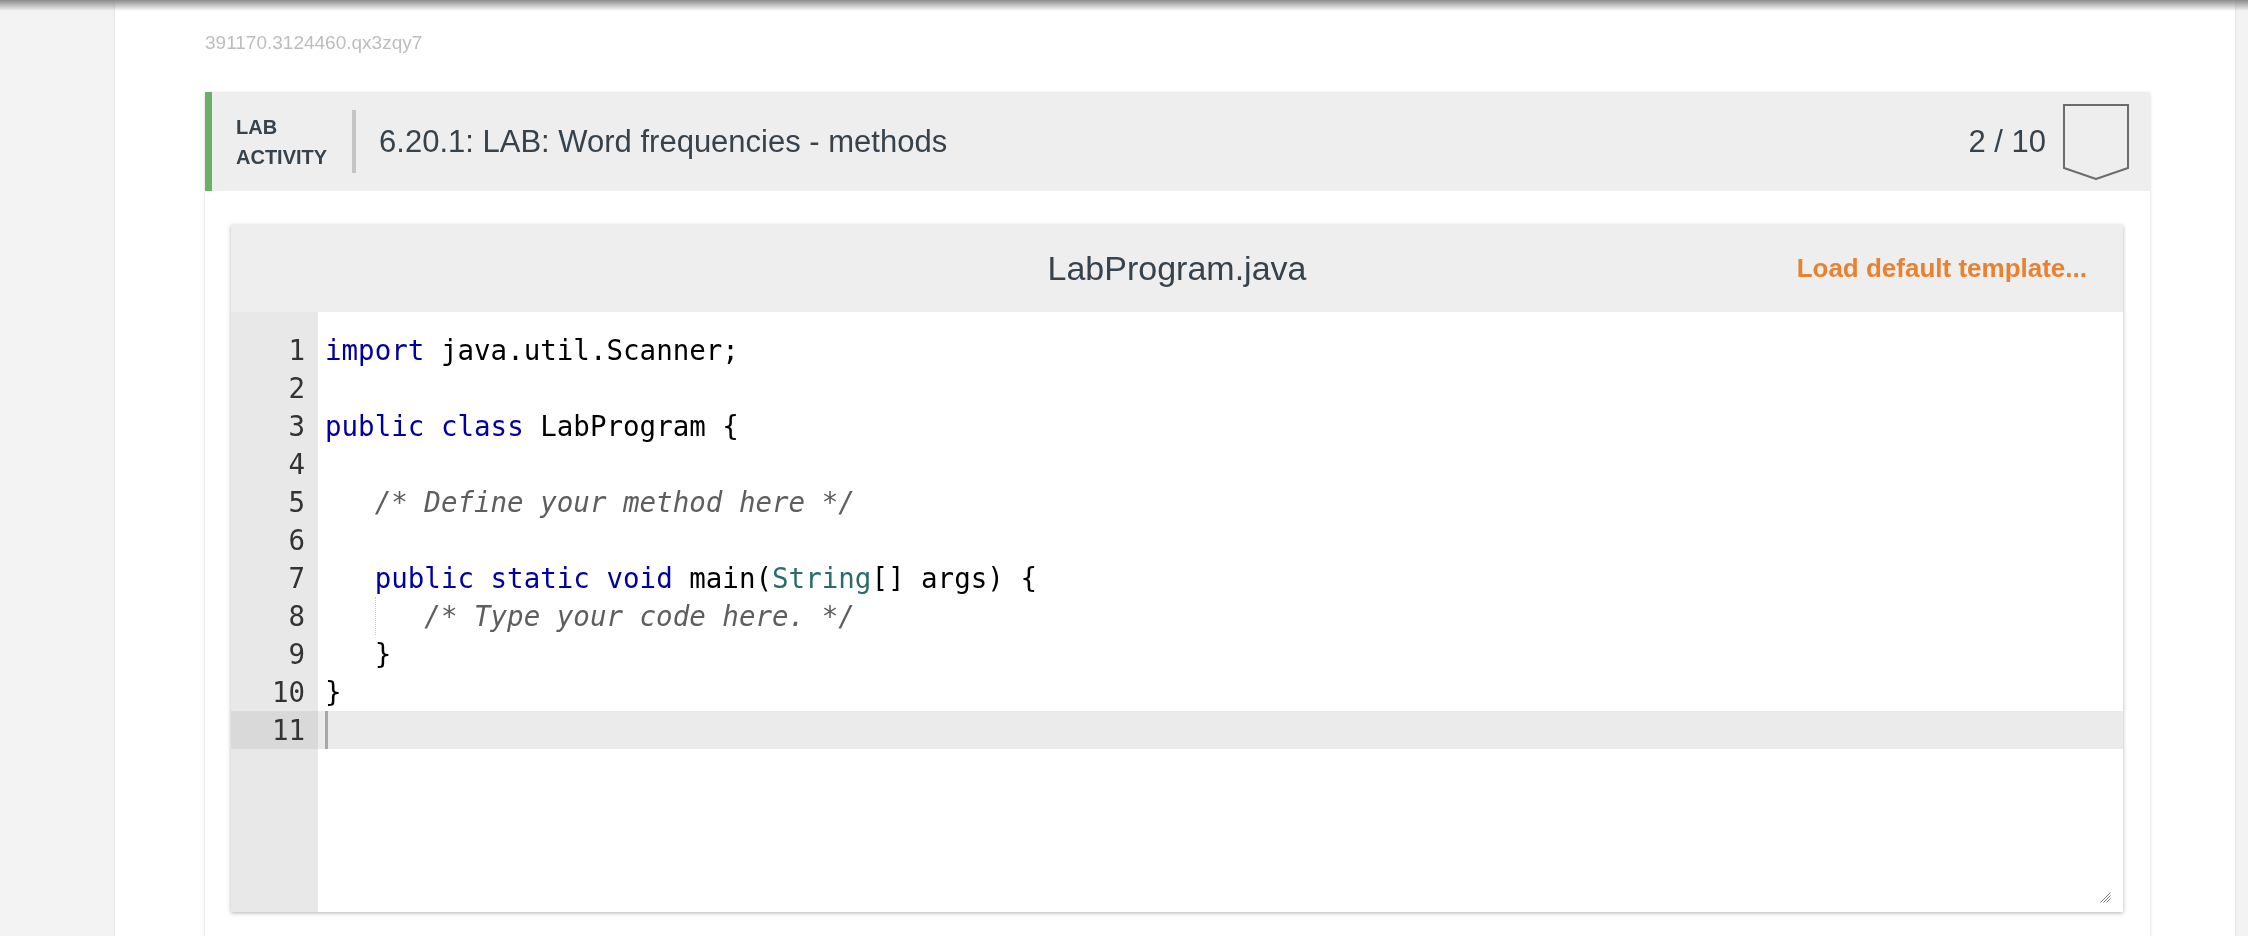 The image size is (2248, 936). What do you see at coordinates (296, 426) in the screenshot?
I see `line-number: 3` at bounding box center [296, 426].